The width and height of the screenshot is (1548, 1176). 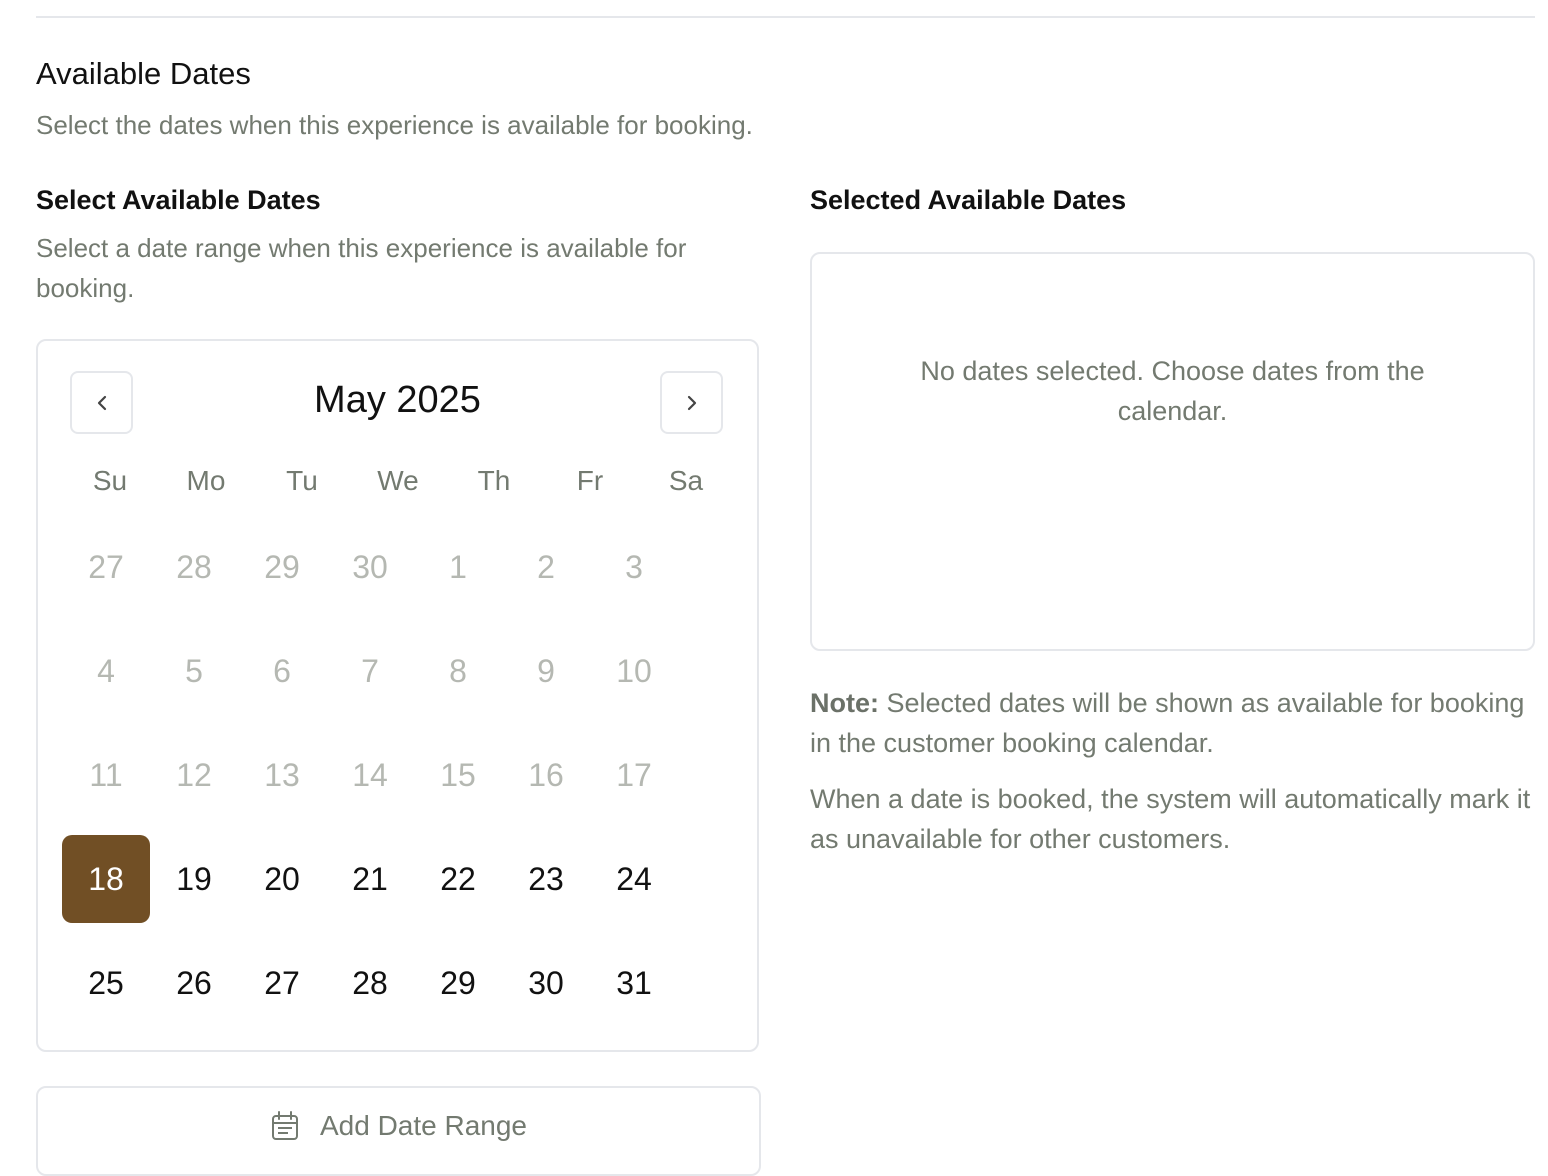 What do you see at coordinates (1172, 200) in the screenshot?
I see `selected-dates-header: Selected Available Dates` at bounding box center [1172, 200].